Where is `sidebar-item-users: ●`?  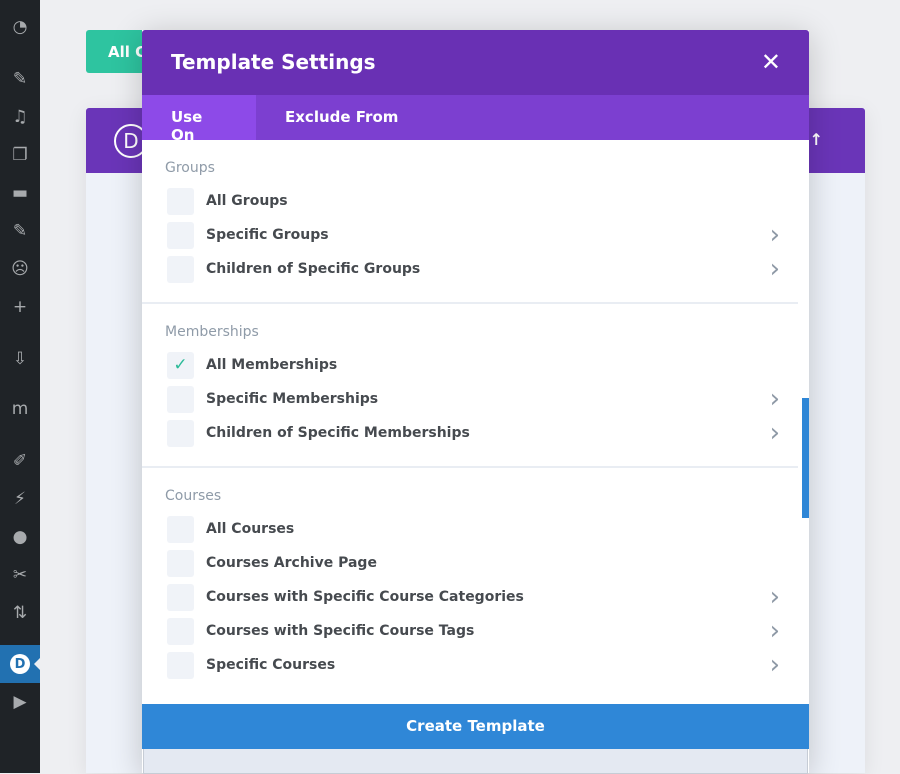 sidebar-item-users: ● is located at coordinates (20, 537).